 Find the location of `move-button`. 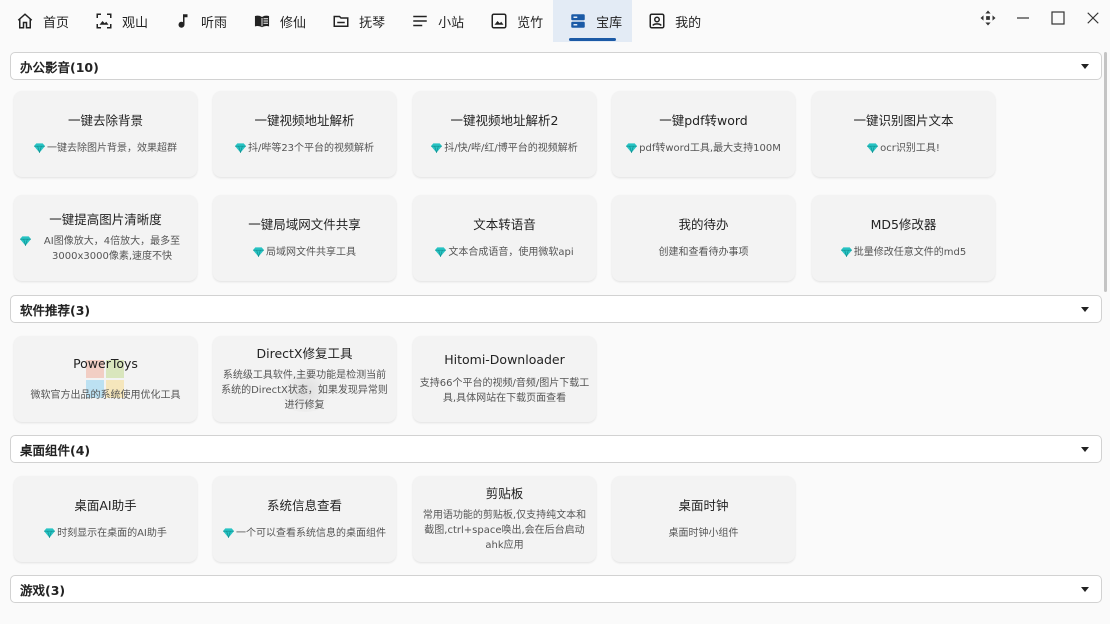

move-button is located at coordinates (987, 18).